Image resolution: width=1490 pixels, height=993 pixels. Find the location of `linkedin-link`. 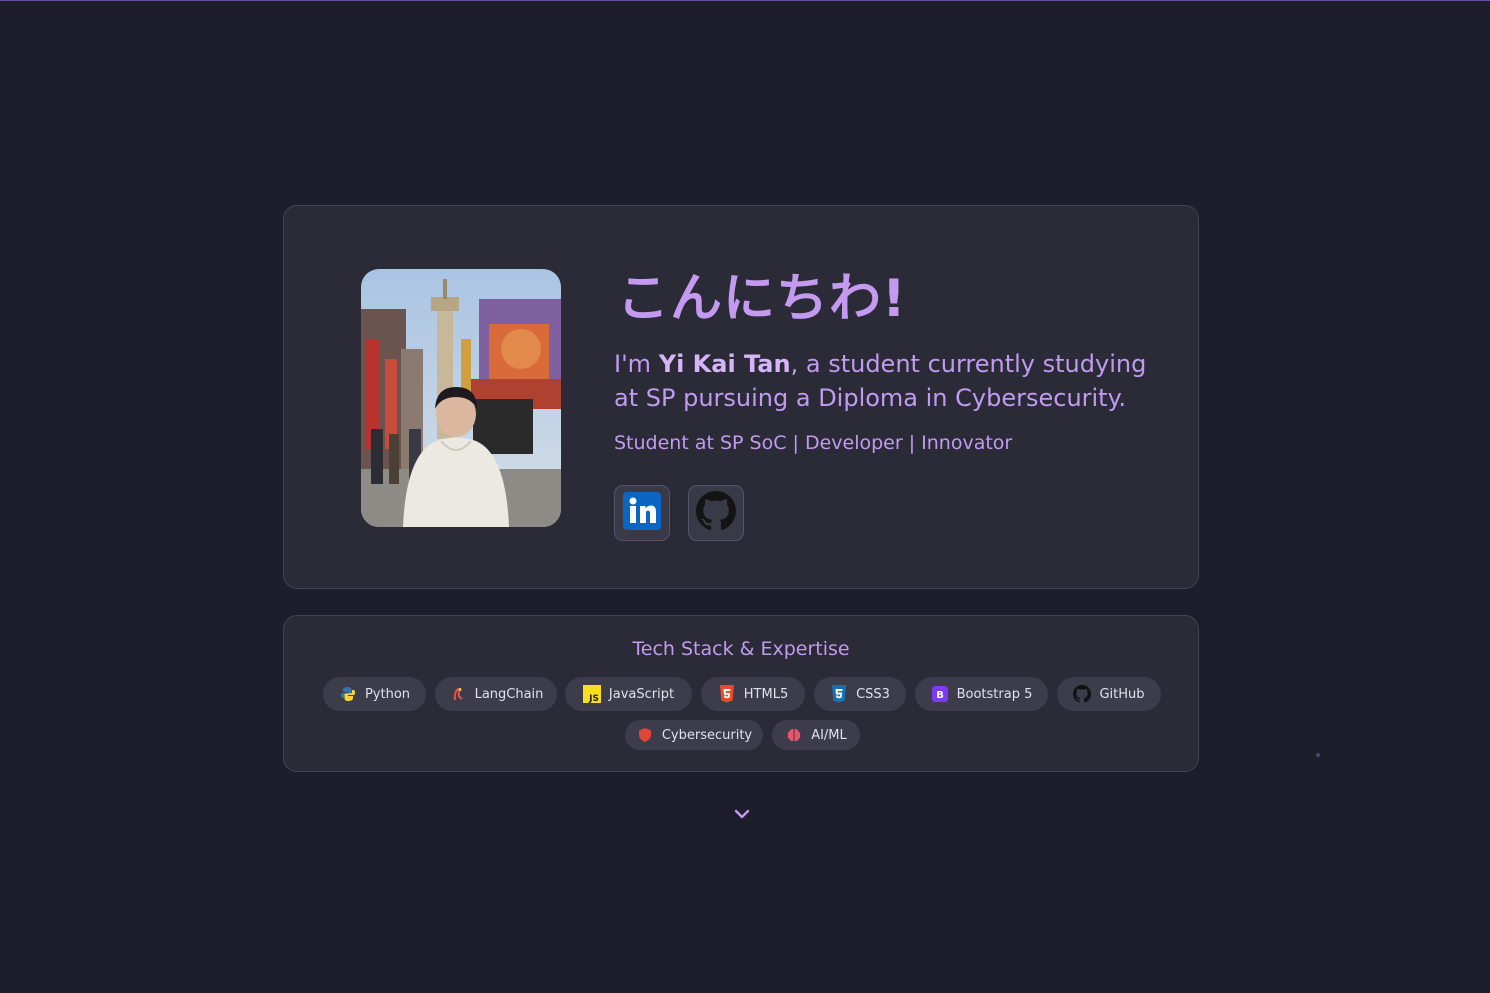

linkedin-link is located at coordinates (642, 513).